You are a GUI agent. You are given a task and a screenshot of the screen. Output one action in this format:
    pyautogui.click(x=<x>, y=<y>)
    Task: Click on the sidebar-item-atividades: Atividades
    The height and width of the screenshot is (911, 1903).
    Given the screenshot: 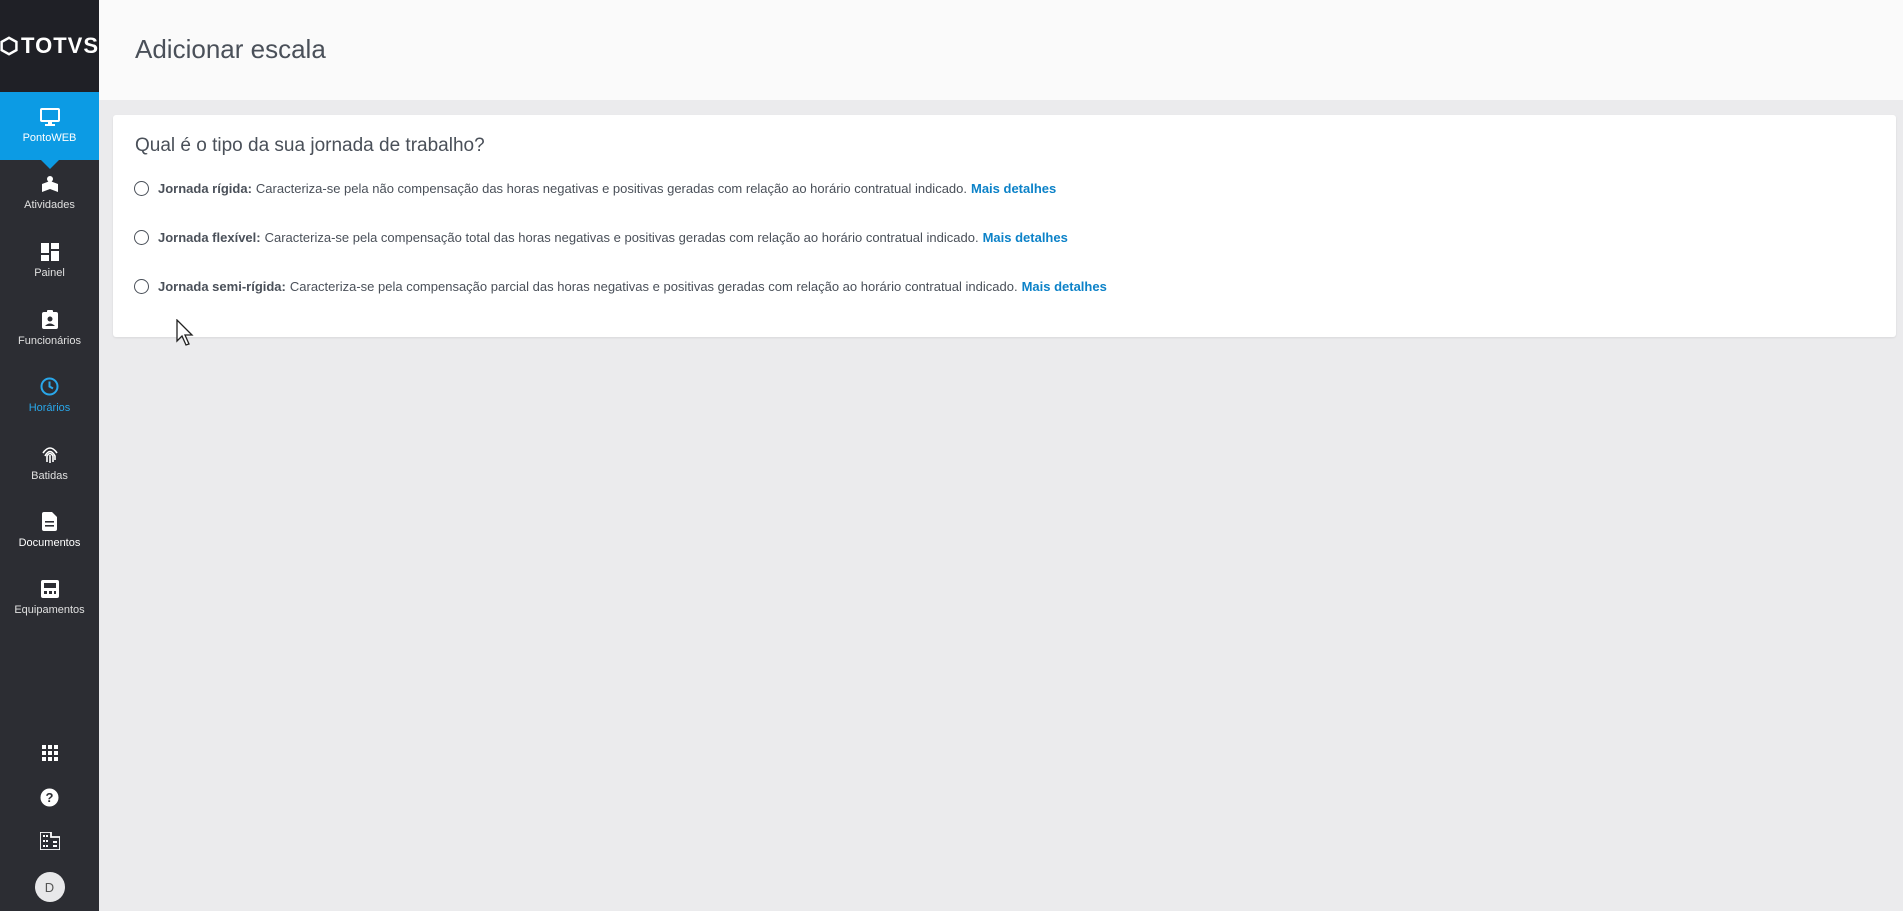 What is the action you would take?
    pyautogui.click(x=49, y=194)
    